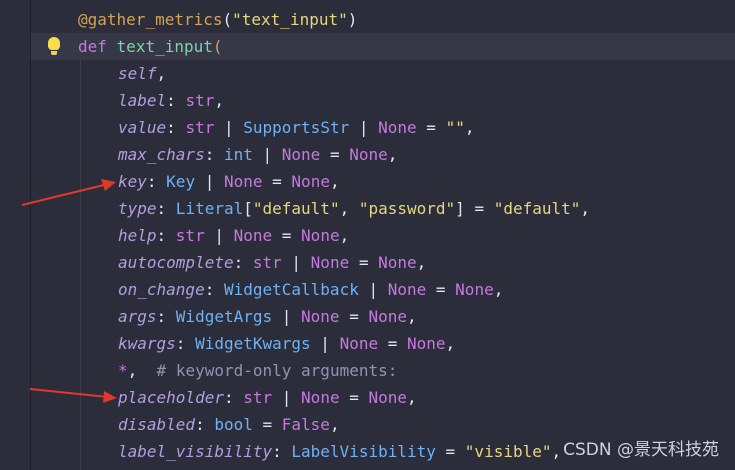 This screenshot has height=470, width=735. What do you see at coordinates (641, 450) in the screenshot?
I see `csdn-watermark: CSDN @景天科技苑` at bounding box center [641, 450].